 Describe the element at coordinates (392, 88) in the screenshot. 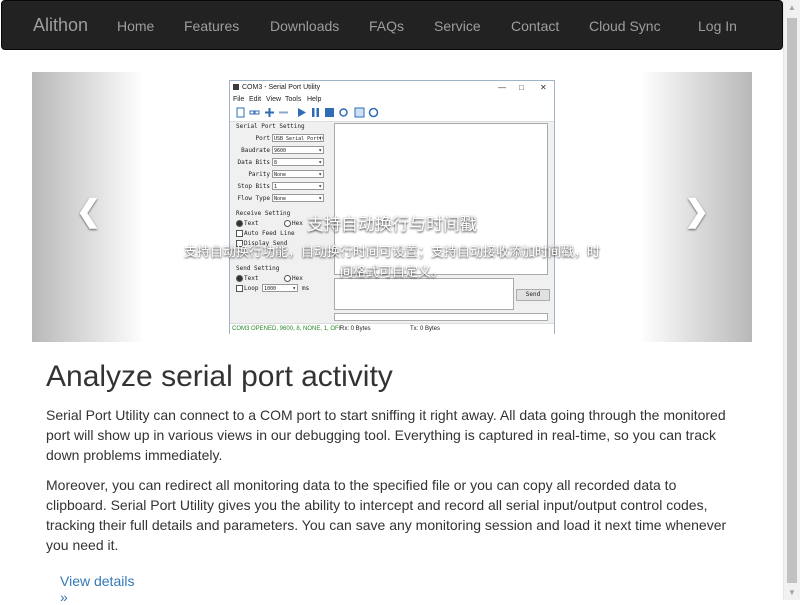

I see `app-titlebar: COM3 - Serial Port Utility — □ ✕` at that location.